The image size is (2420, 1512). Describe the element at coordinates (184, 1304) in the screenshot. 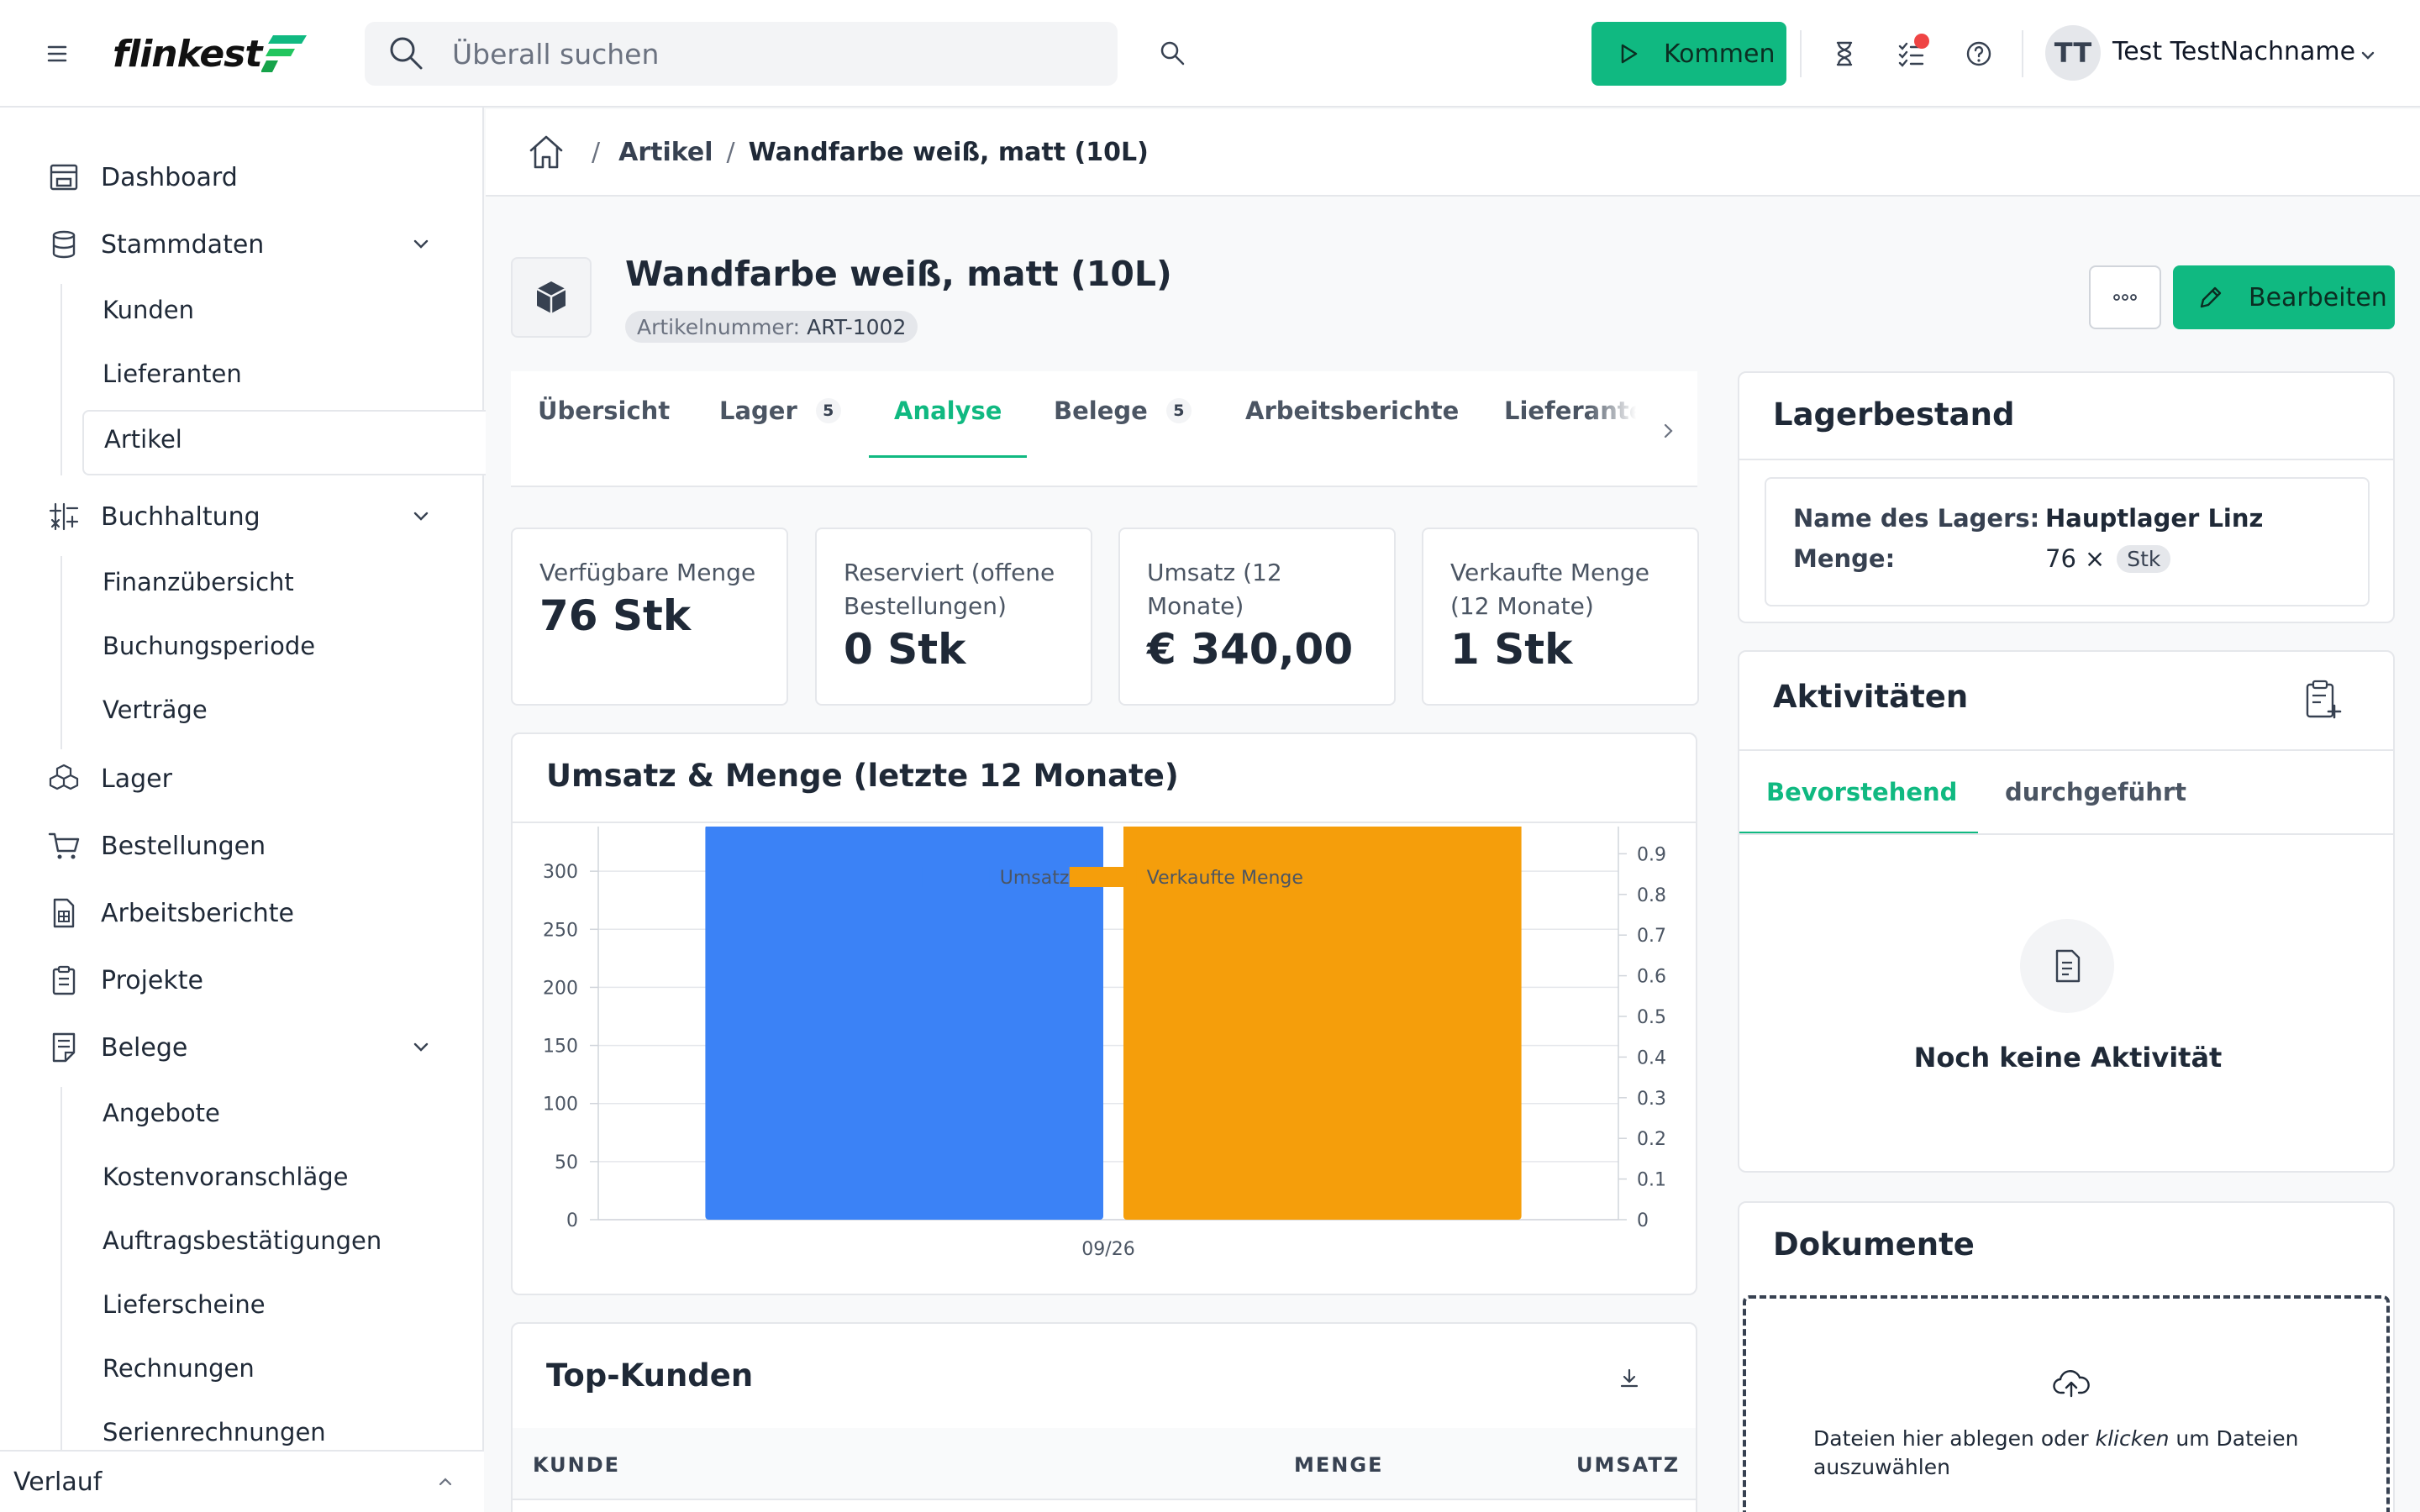

I see `sidebar-item-lieferscheine: Lieferscheine` at that location.